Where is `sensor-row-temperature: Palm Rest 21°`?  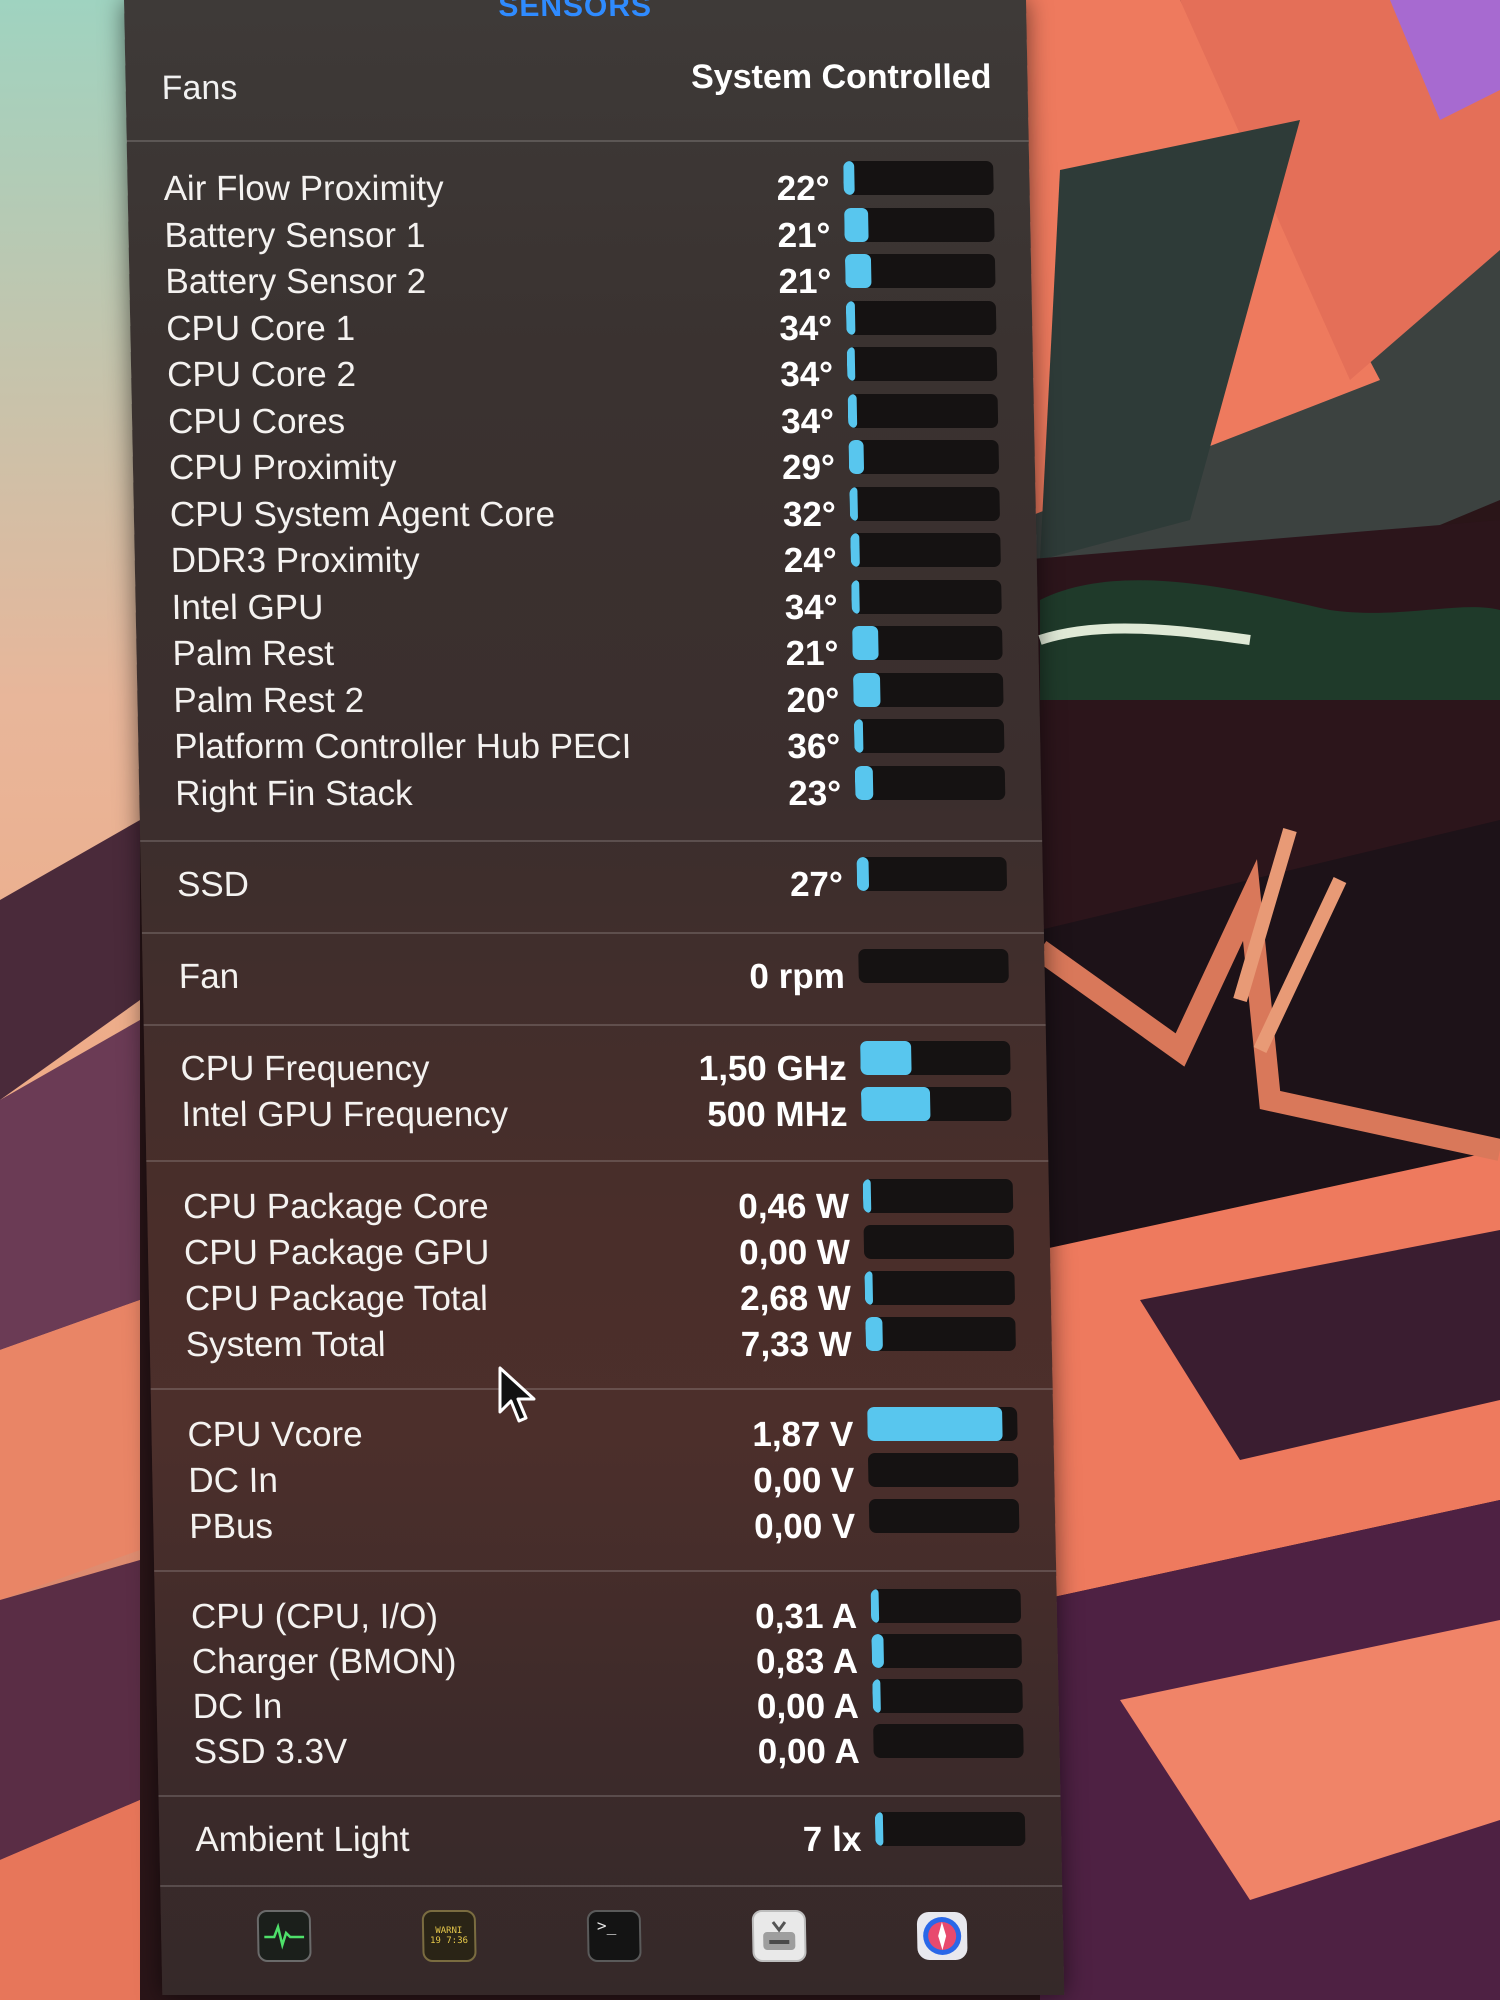 sensor-row-temperature: Palm Rest 21° is located at coordinates (587, 651).